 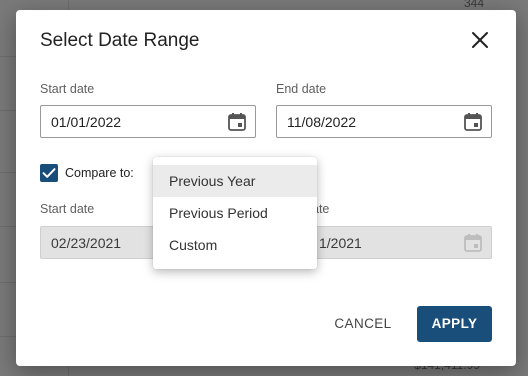 I want to click on compare-start-date-label: Start date, so click(x=67, y=209).